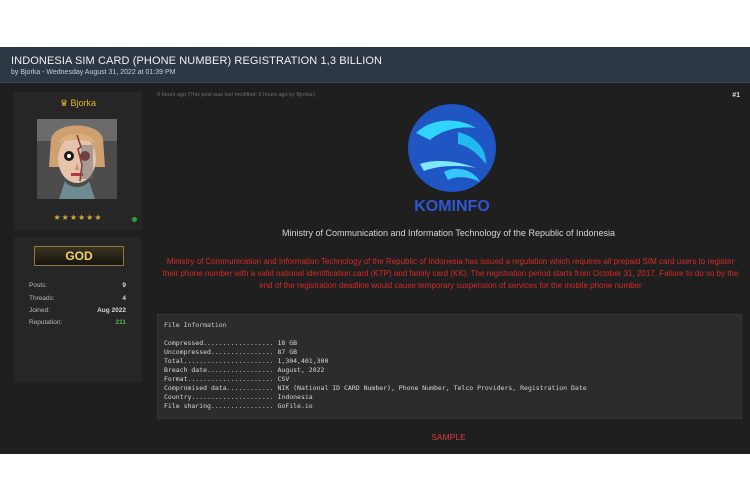 This screenshot has height=500, width=750. What do you see at coordinates (227, 379) in the screenshot?
I see `code-line: Format...................... CSV` at bounding box center [227, 379].